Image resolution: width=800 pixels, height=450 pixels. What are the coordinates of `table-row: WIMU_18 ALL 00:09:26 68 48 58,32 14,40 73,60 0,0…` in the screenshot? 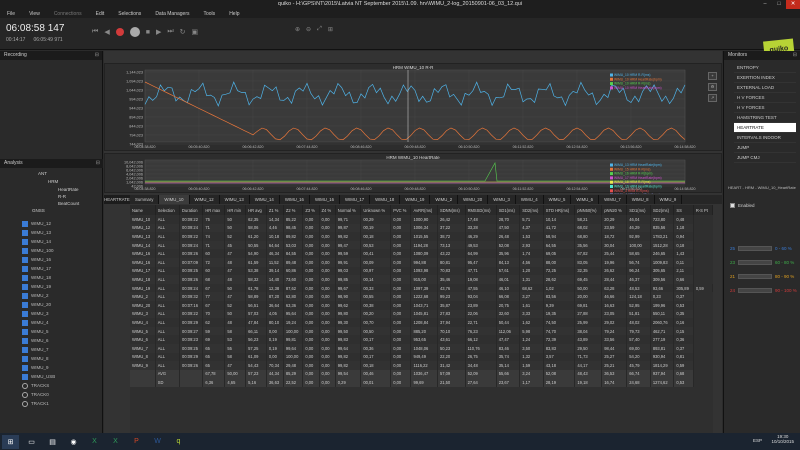 It's located at (421, 279).